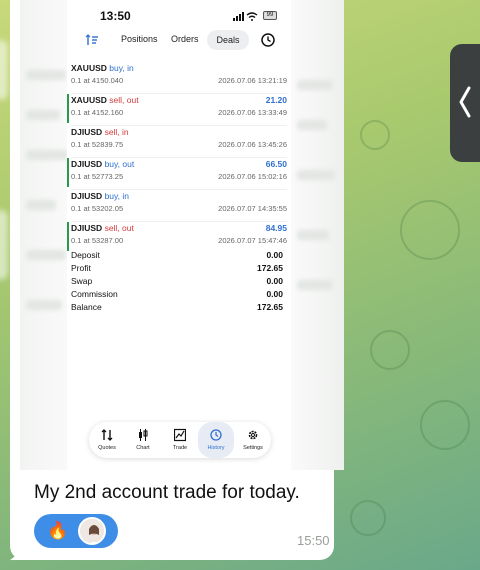  I want to click on nav-quotes: Quotes, so click(107, 440).